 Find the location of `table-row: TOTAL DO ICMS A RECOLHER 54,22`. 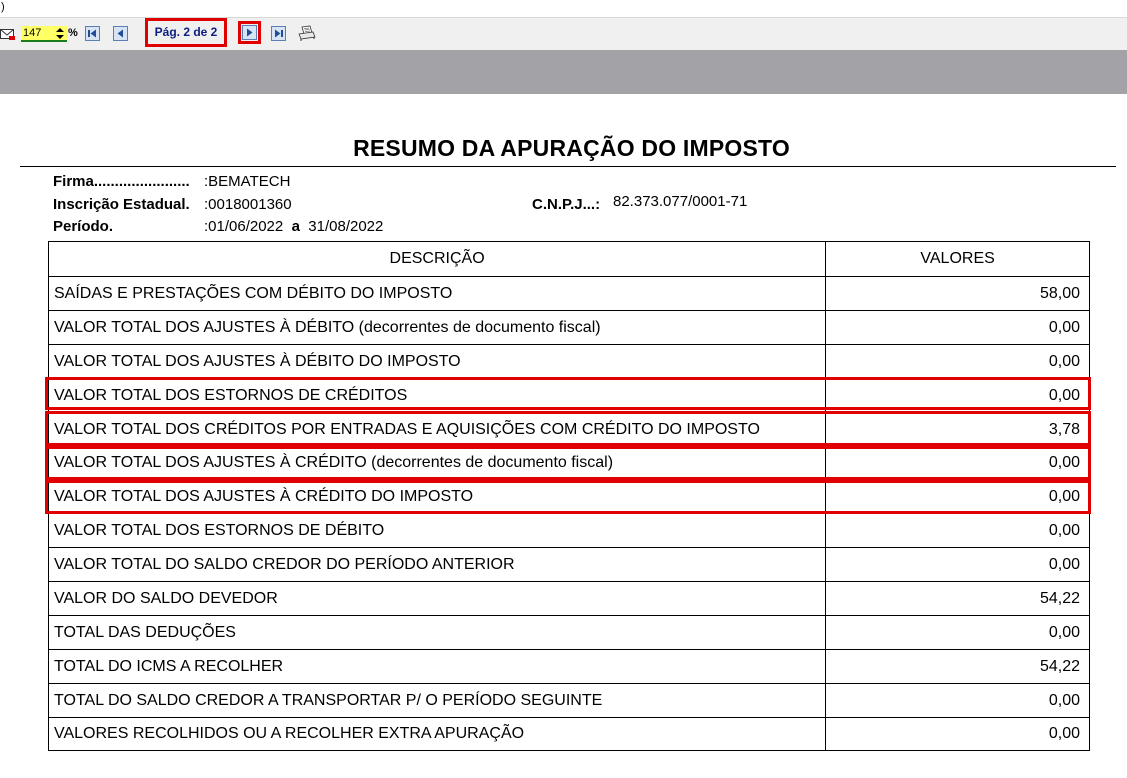

table-row: TOTAL DO ICMS A RECOLHER 54,22 is located at coordinates (568, 666).